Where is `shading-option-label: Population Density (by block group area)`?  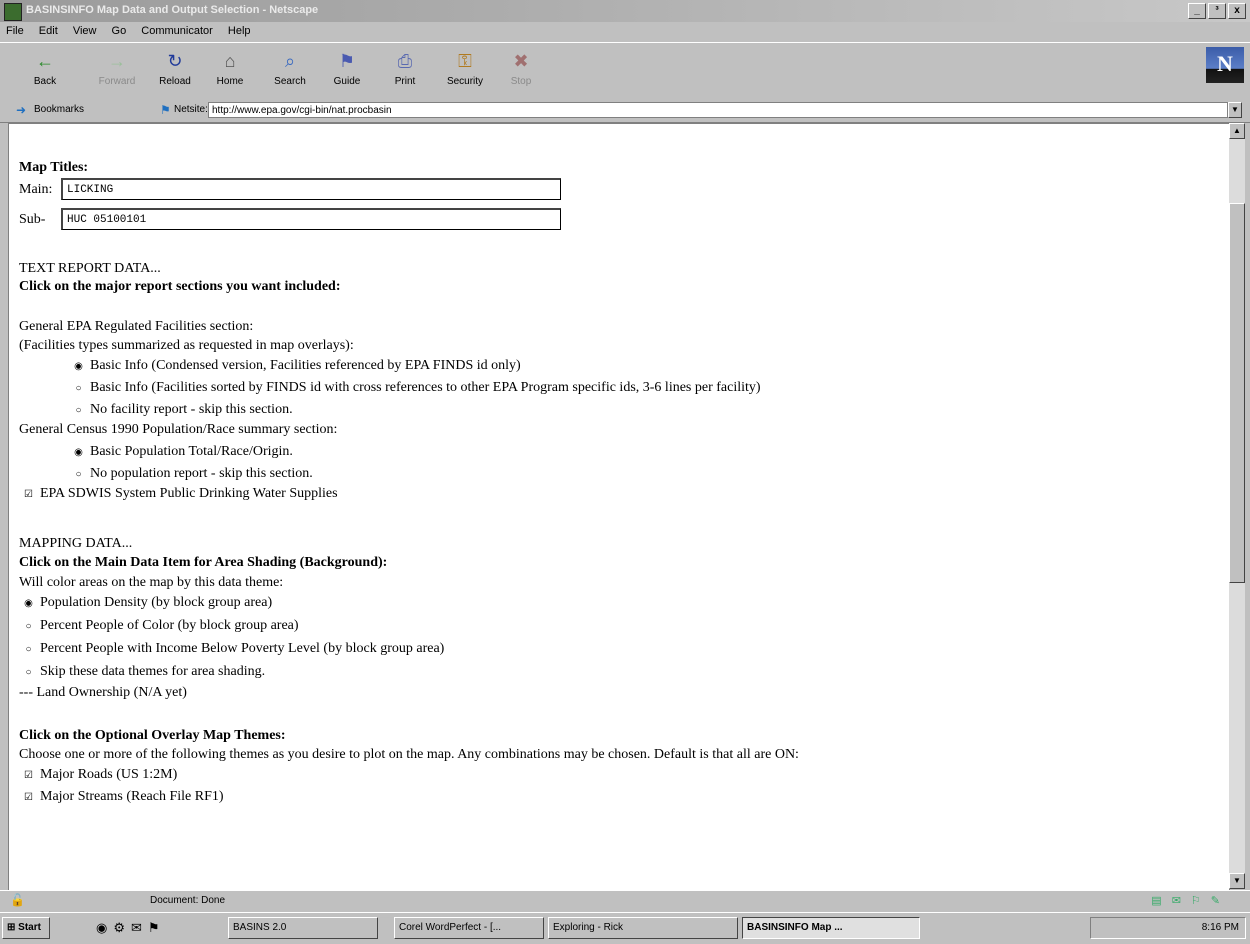
shading-option-label: Population Density (by block group area) is located at coordinates (156, 602).